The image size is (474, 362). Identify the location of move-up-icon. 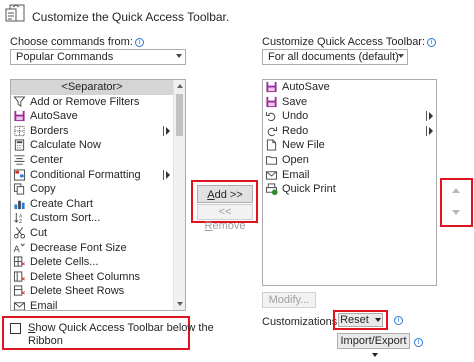
(456, 190).